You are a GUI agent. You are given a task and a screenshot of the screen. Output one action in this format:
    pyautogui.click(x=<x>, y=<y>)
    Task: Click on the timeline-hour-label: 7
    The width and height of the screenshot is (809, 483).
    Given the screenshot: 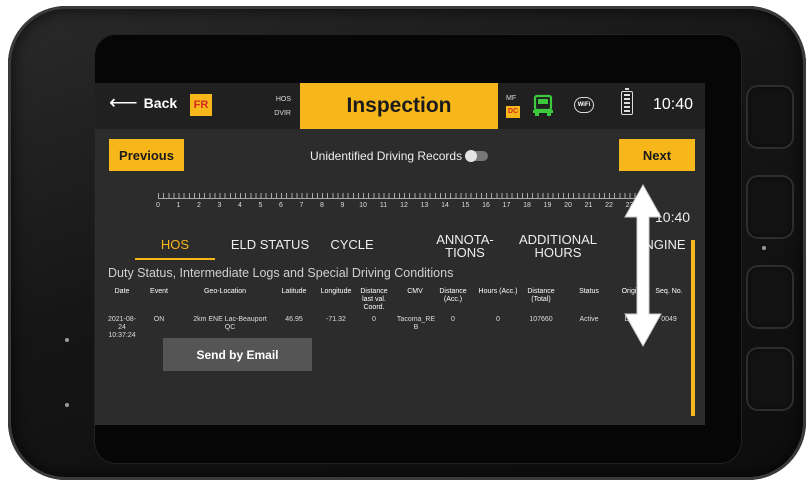 What is the action you would take?
    pyautogui.click(x=301, y=205)
    